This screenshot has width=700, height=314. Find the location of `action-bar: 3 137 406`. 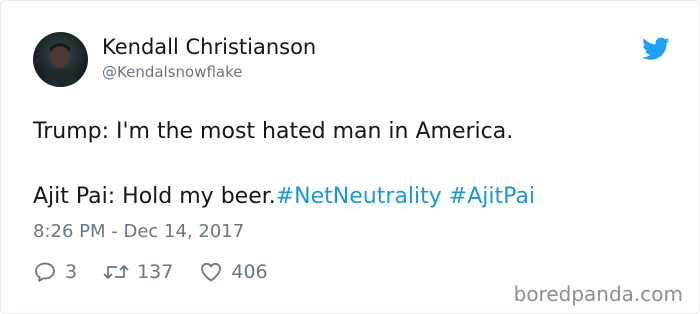

action-bar: 3 137 406 is located at coordinates (163, 272).